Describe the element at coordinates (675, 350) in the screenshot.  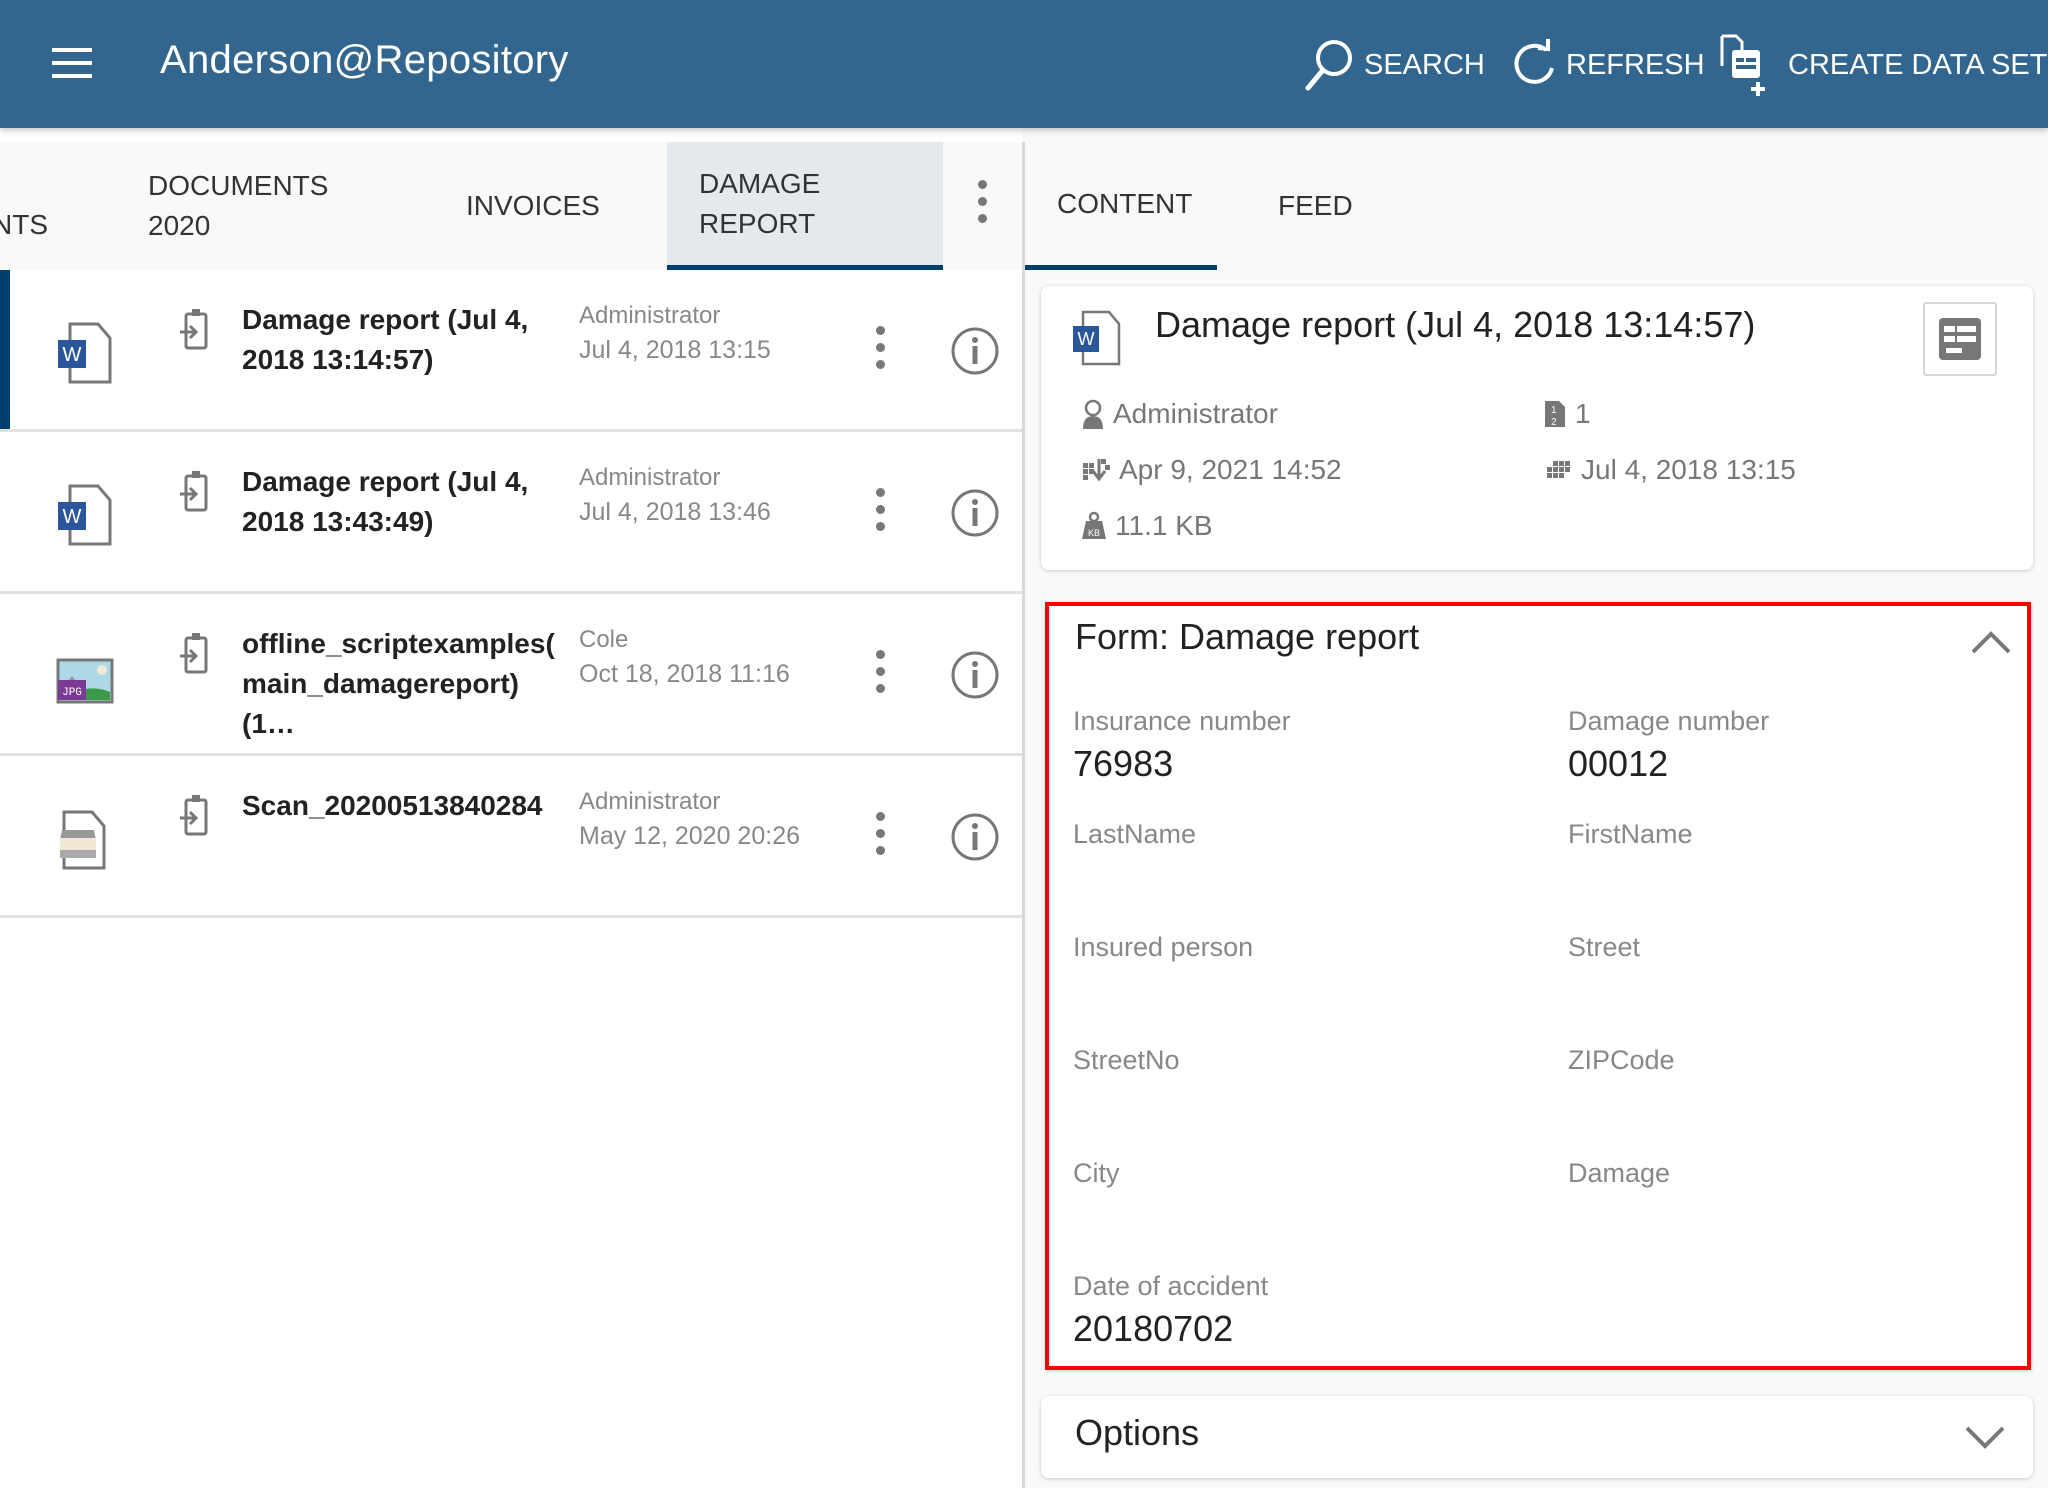
I see `document-date: Jul 4, 2018 13:15` at that location.